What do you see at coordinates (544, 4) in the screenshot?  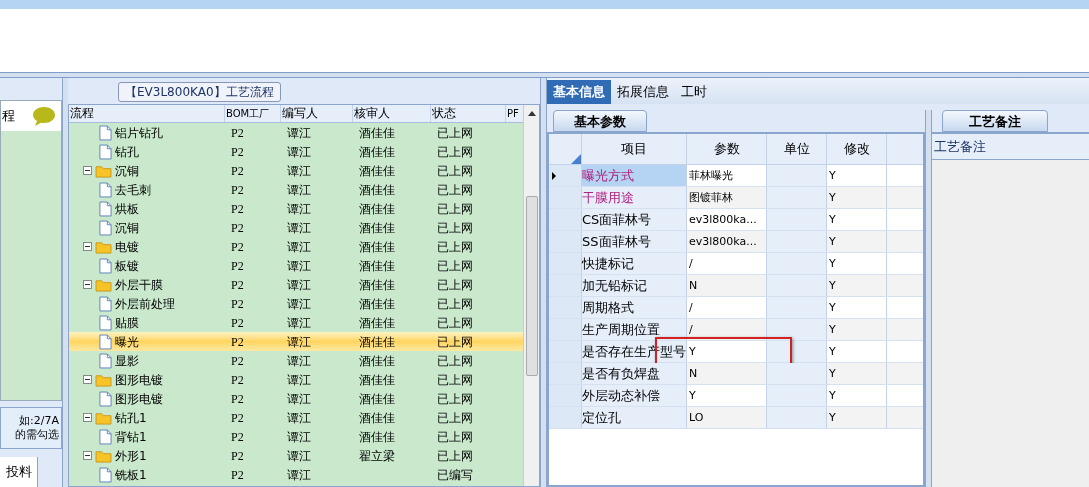 I see `table-row` at bounding box center [544, 4].